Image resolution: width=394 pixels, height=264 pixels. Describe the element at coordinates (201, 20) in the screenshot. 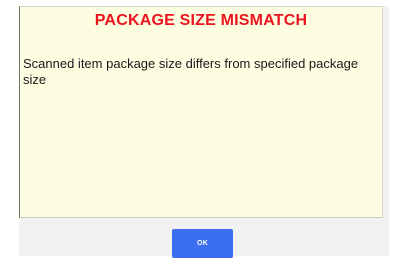

I see `dialog-title: PACKAGE SIZE MISMATCH` at that location.